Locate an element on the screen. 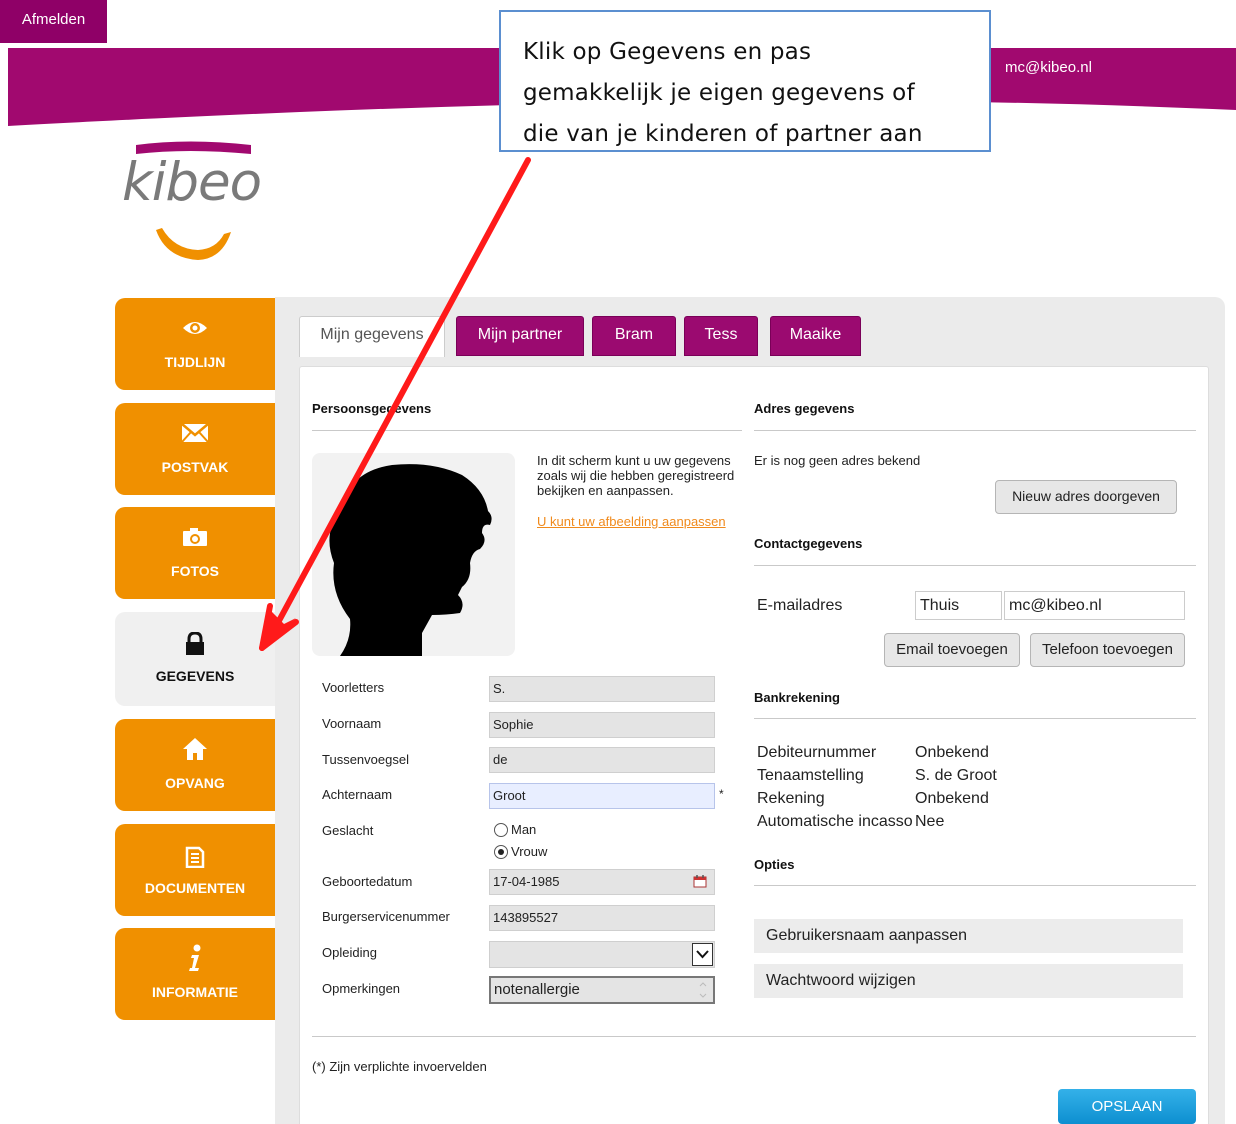  first-name-input: Sophie is located at coordinates (602, 725).